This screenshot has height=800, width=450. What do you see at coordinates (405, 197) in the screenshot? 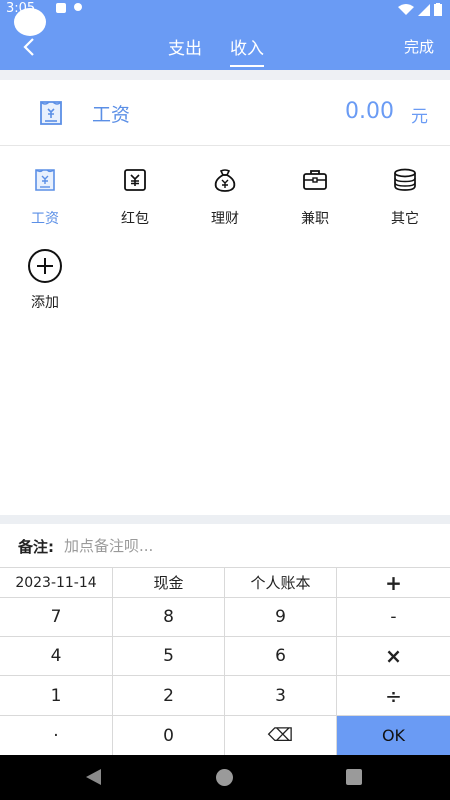
I see `category-other: 其它` at bounding box center [405, 197].